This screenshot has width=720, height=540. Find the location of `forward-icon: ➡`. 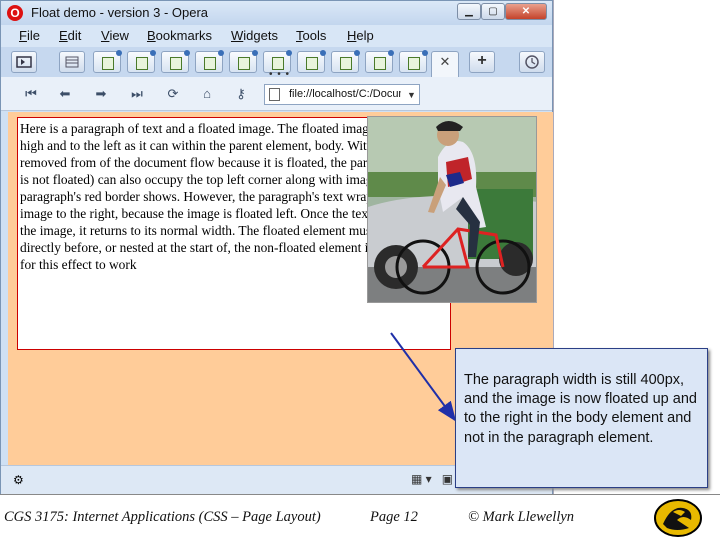

forward-icon: ➡ is located at coordinates (101, 93).